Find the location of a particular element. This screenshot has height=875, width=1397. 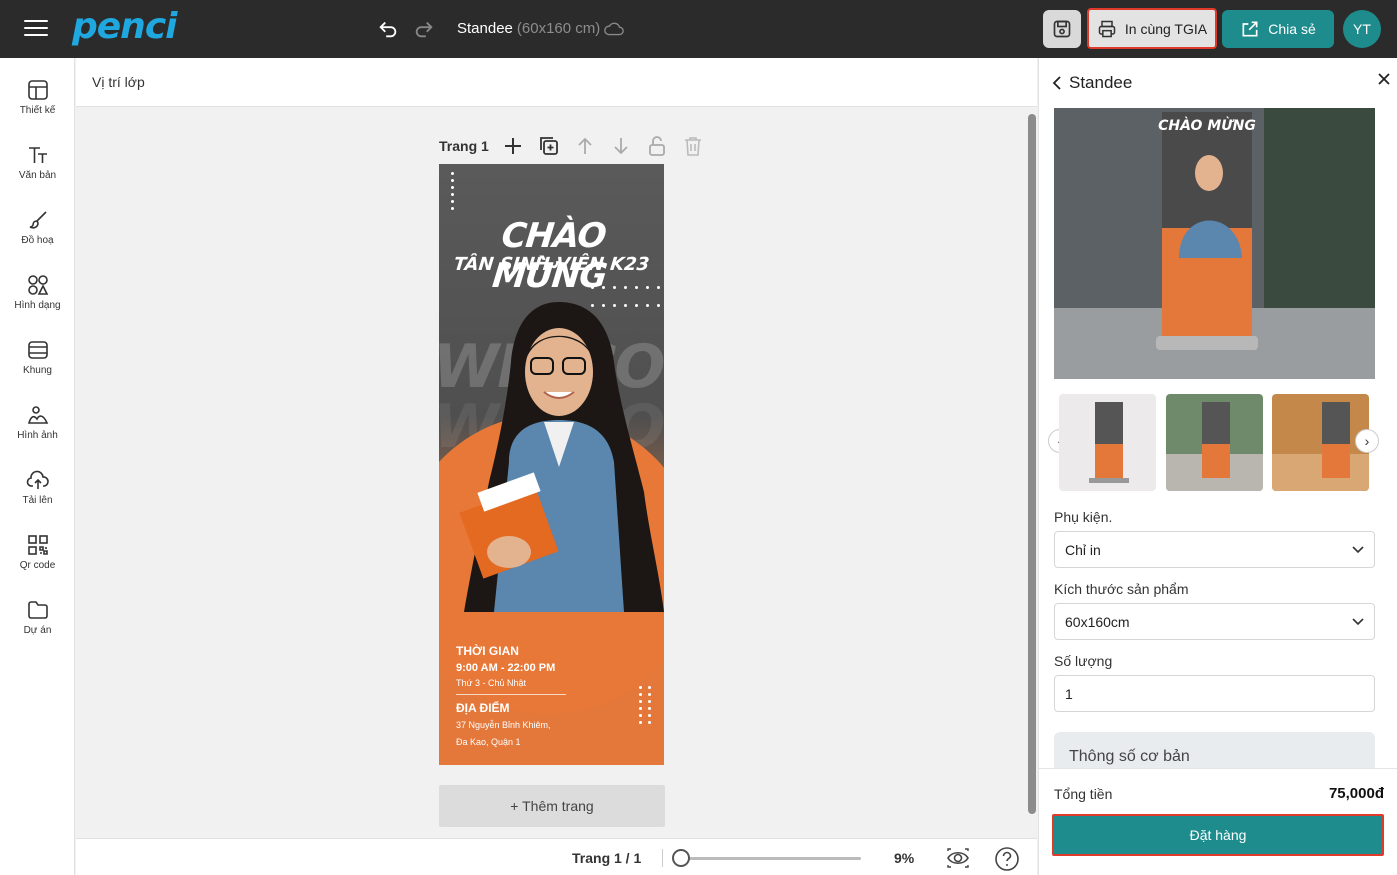

upload-cloud-icon is located at coordinates (37, 479).